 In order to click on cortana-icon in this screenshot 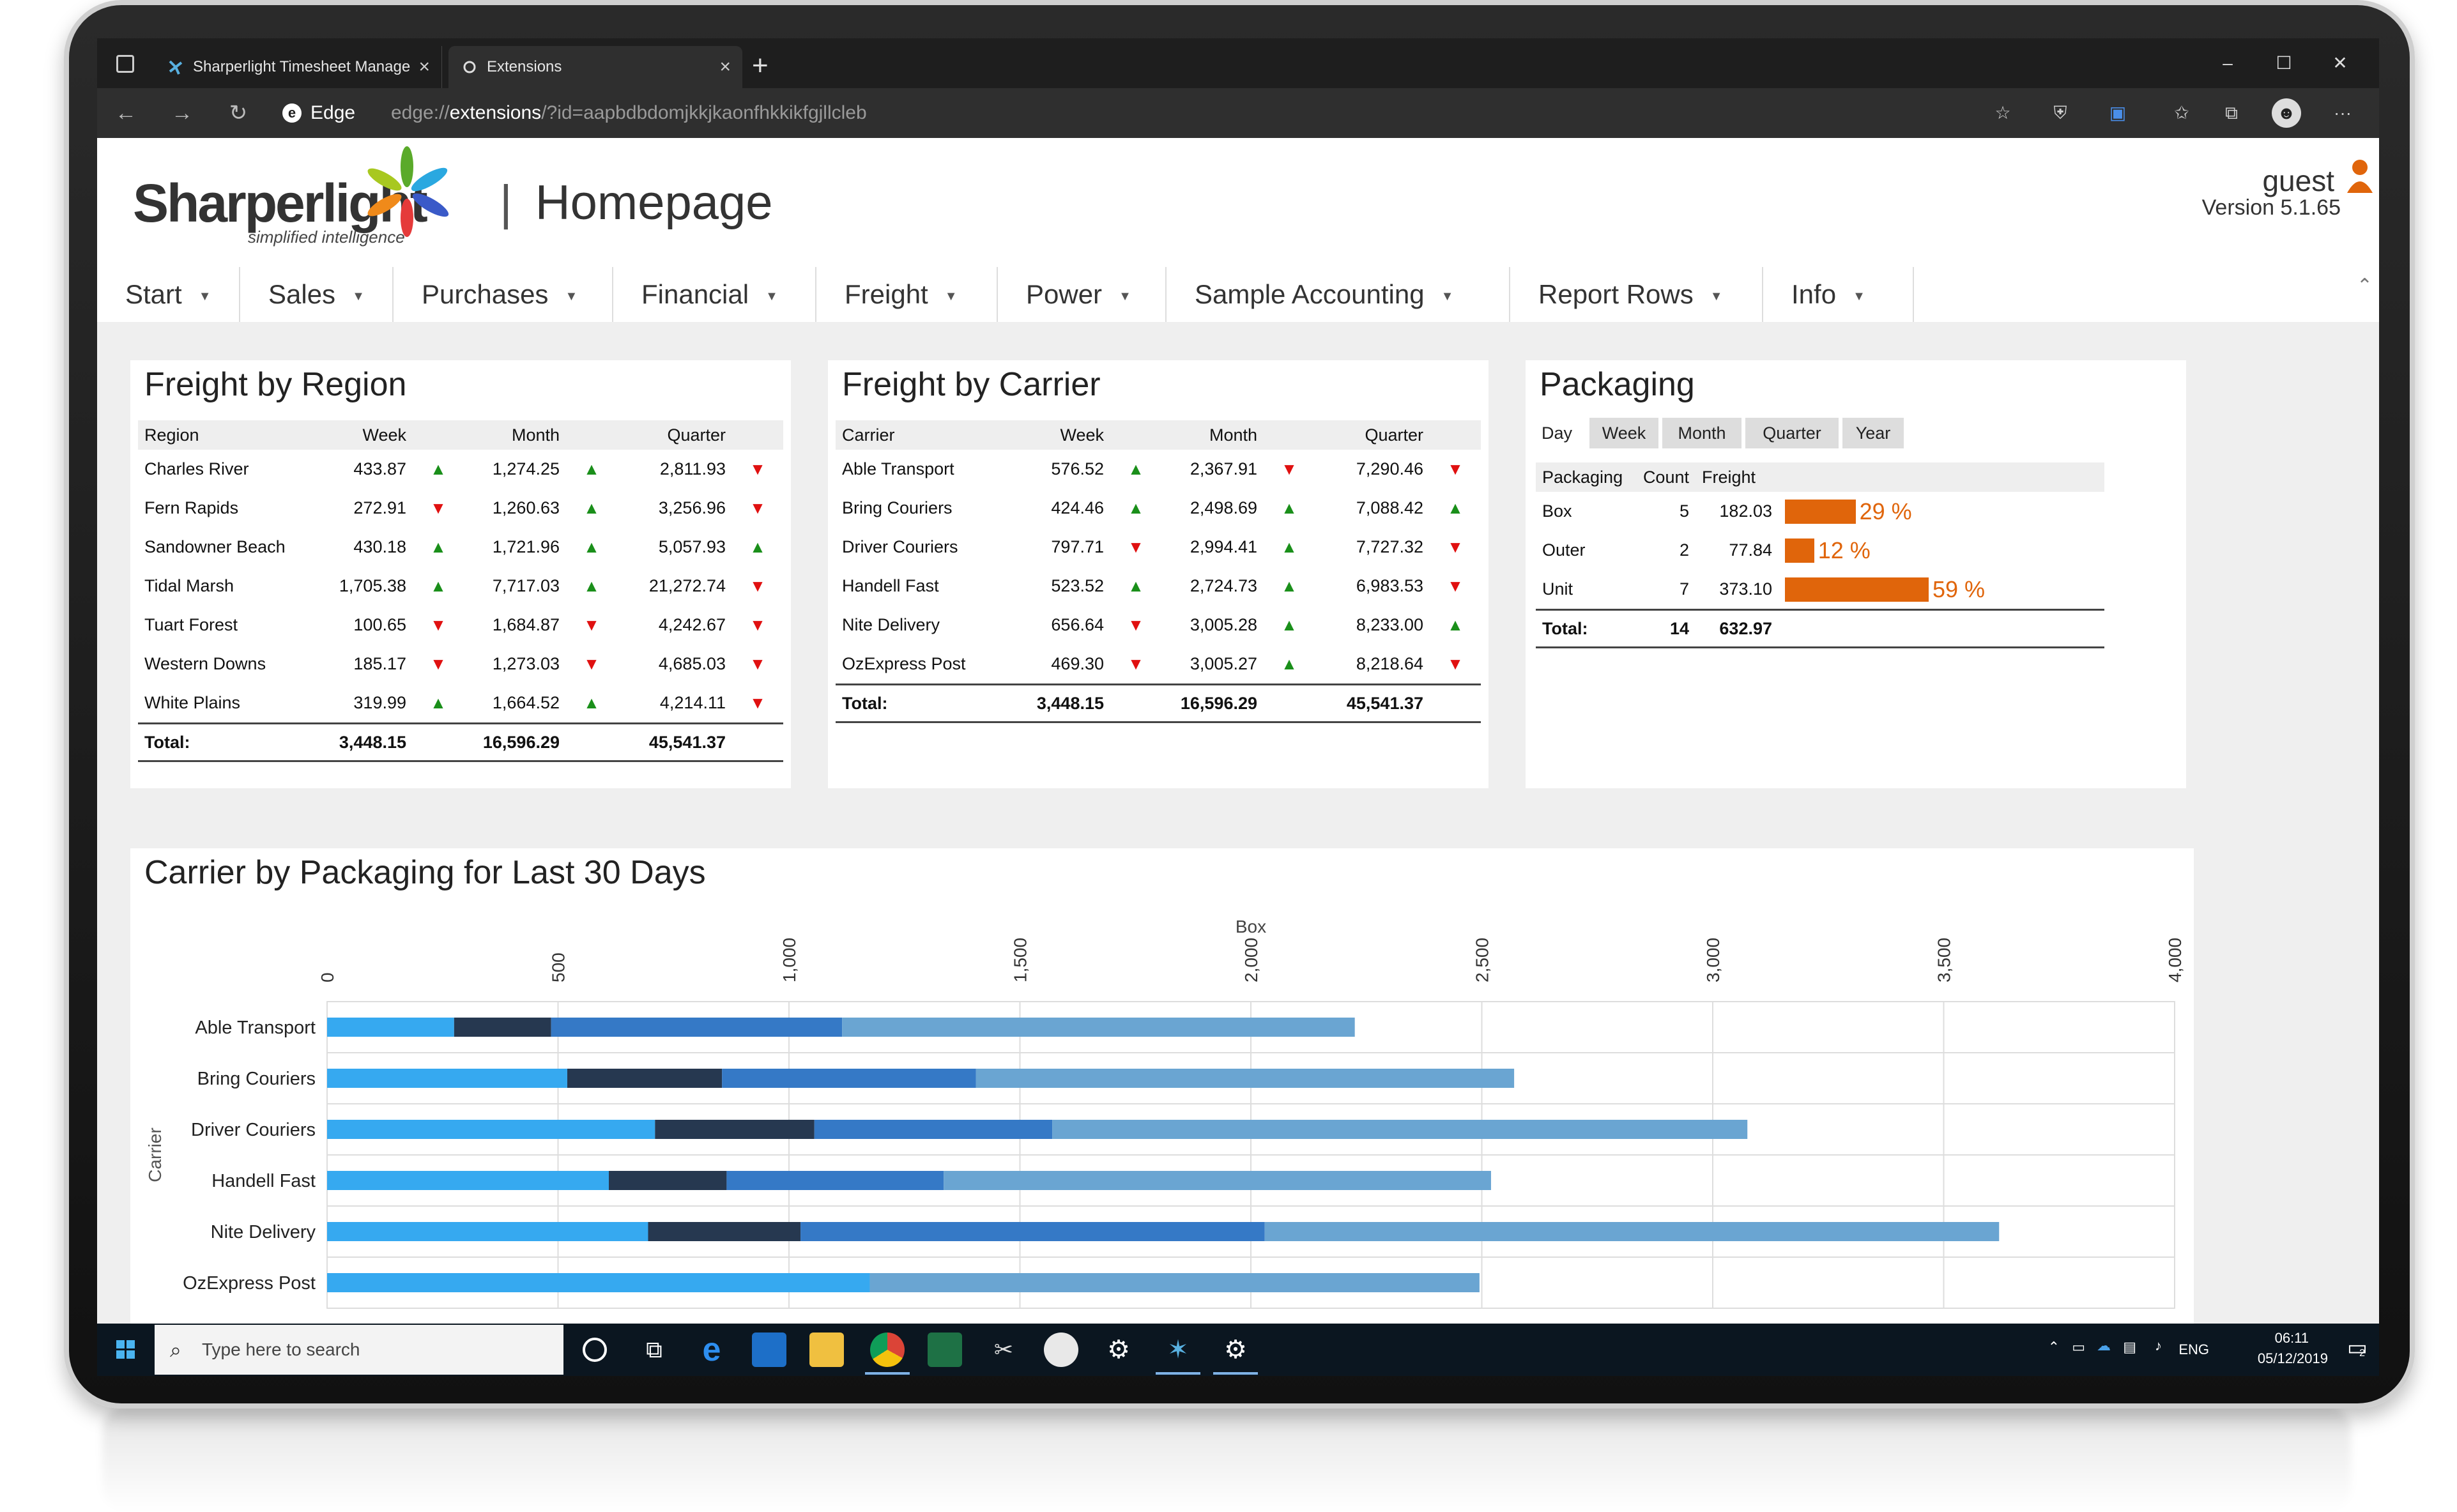, I will do `click(595, 1350)`.